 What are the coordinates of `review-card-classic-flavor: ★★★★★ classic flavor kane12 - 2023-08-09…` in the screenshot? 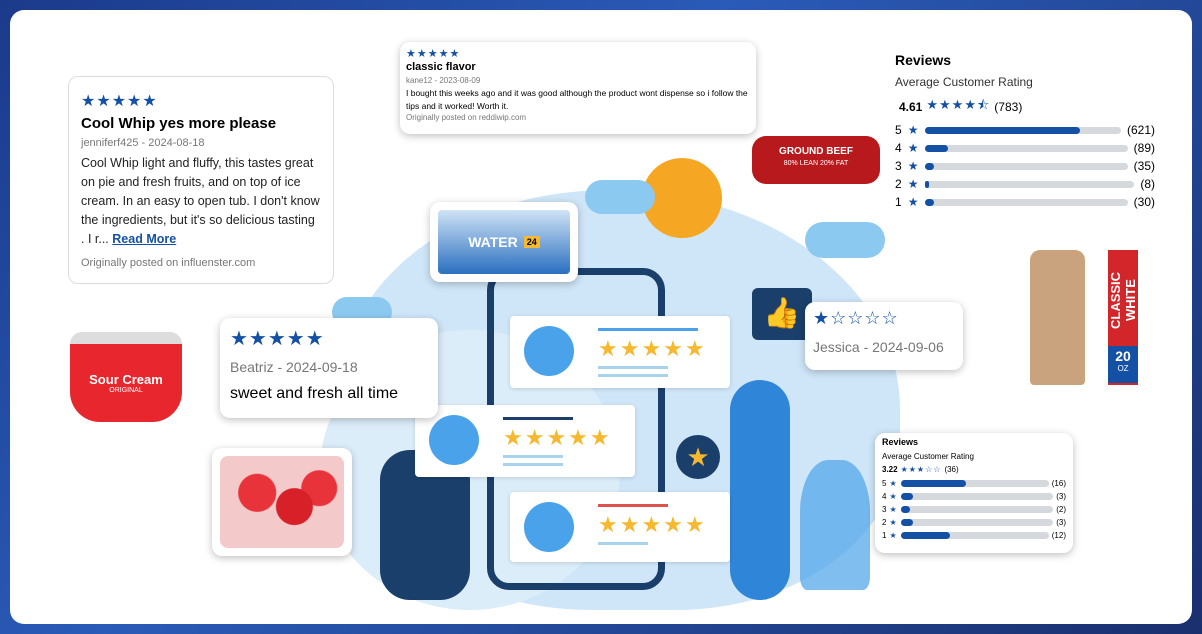 It's located at (578, 88).